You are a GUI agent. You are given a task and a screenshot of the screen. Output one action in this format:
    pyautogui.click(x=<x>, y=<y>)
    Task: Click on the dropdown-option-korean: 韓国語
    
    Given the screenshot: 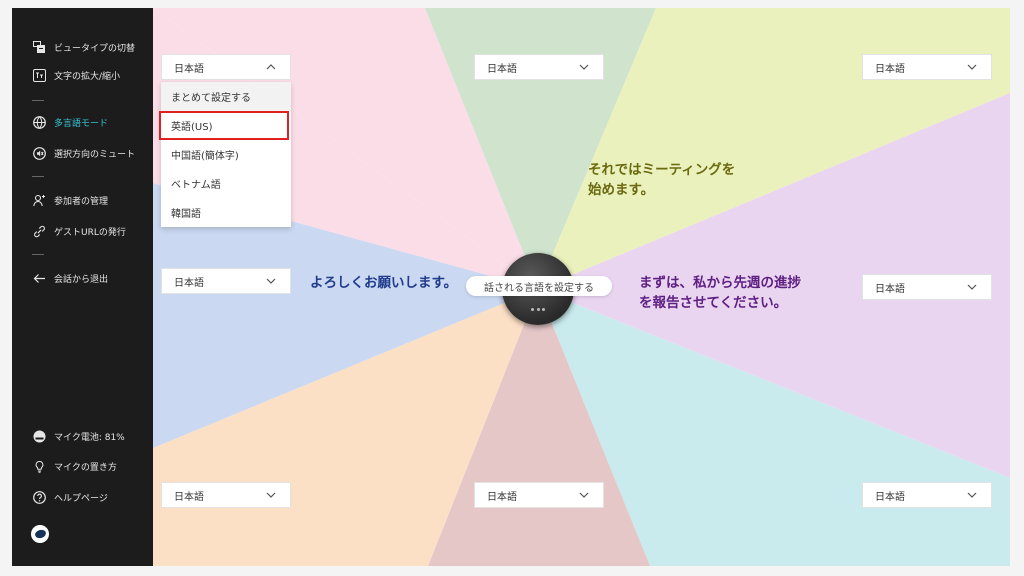 What is the action you would take?
    pyautogui.click(x=226, y=212)
    